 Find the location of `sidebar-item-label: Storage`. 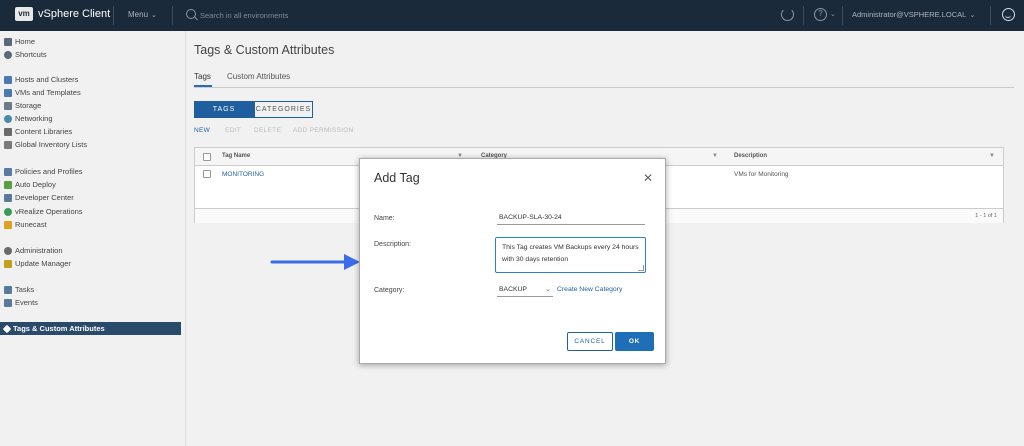

sidebar-item-label: Storage is located at coordinates (28, 105).